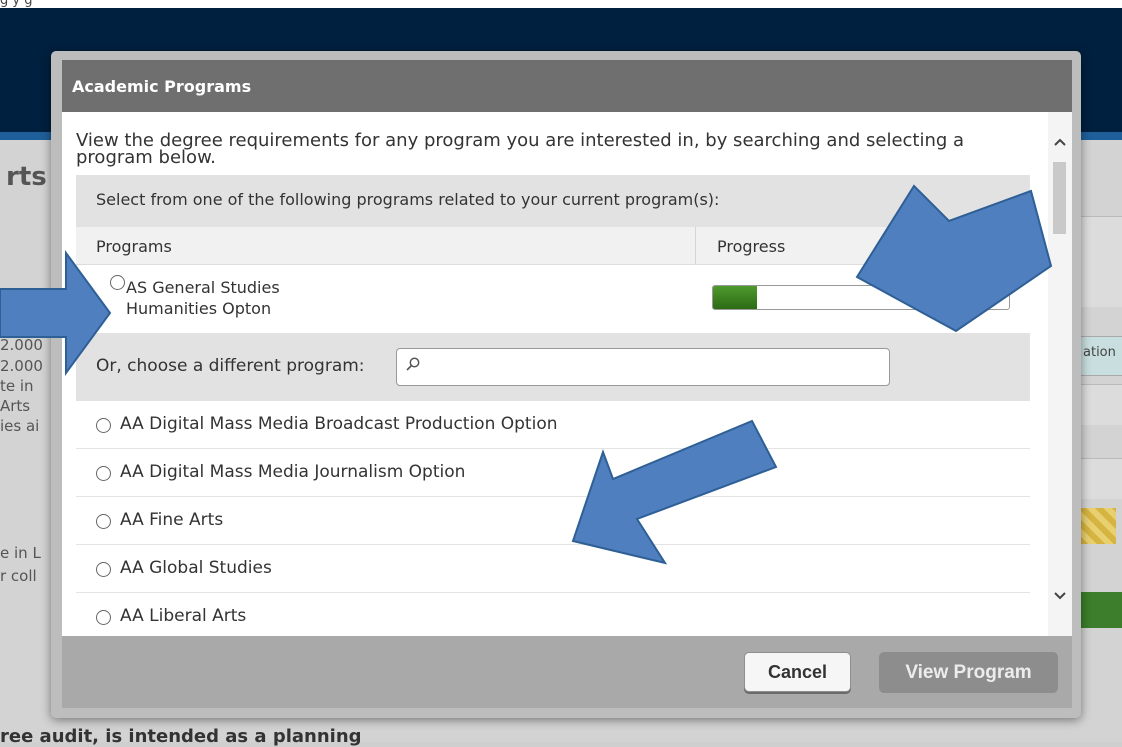 This screenshot has width=1122, height=747. Describe the element at coordinates (567, 86) in the screenshot. I see `dialog-header: Academic Programs` at that location.